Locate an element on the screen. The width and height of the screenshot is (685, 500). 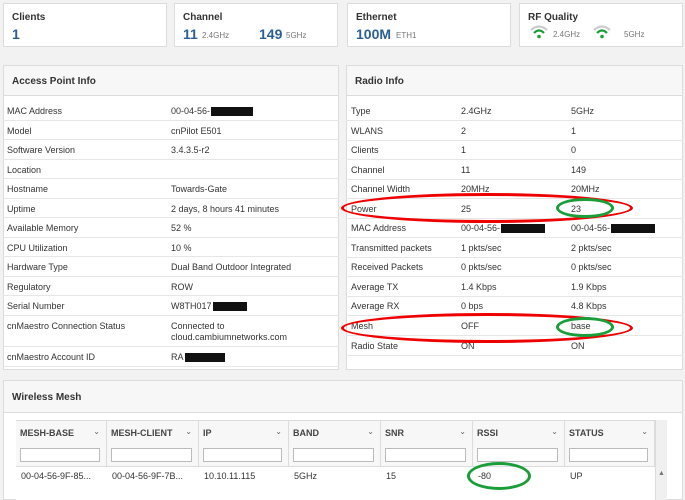
radio-info-row: Clients 1 0 is located at coordinates (514, 150).